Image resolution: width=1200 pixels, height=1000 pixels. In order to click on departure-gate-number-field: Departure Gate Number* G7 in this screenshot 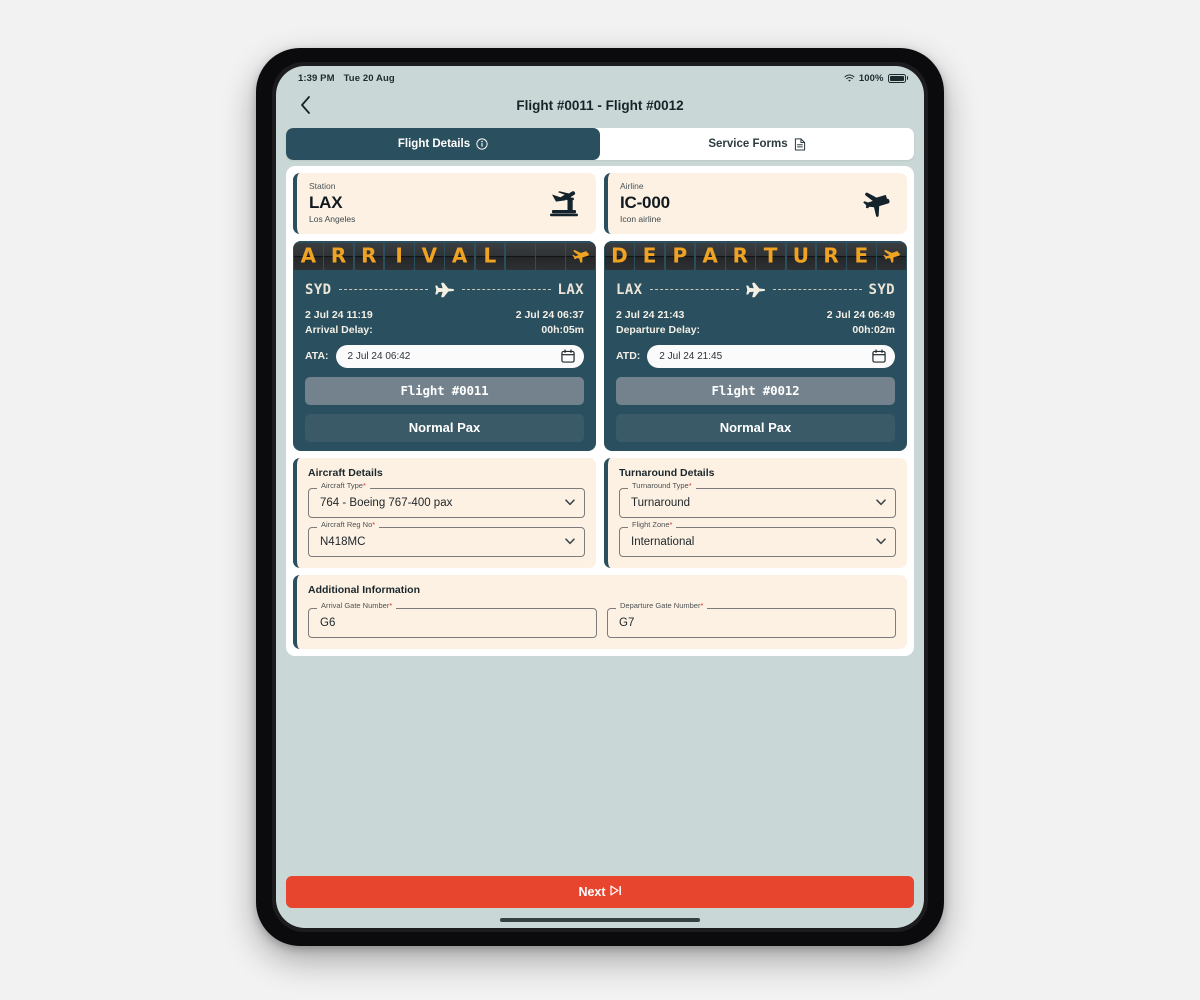, I will do `click(751, 619)`.